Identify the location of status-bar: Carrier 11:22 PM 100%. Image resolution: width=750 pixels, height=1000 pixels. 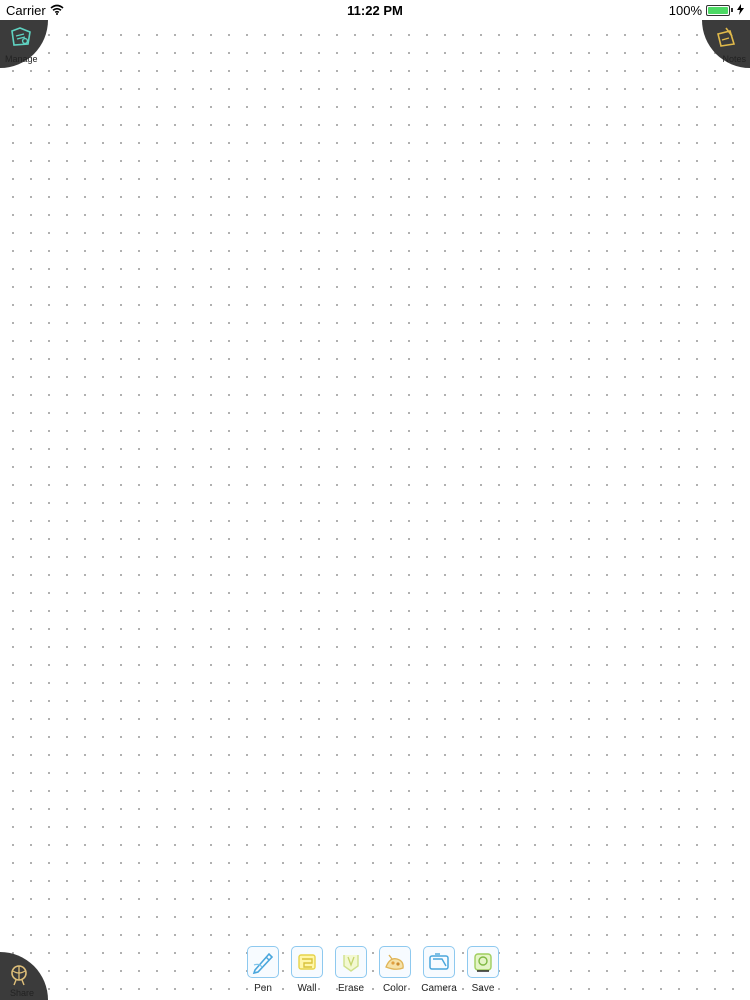
(375, 10).